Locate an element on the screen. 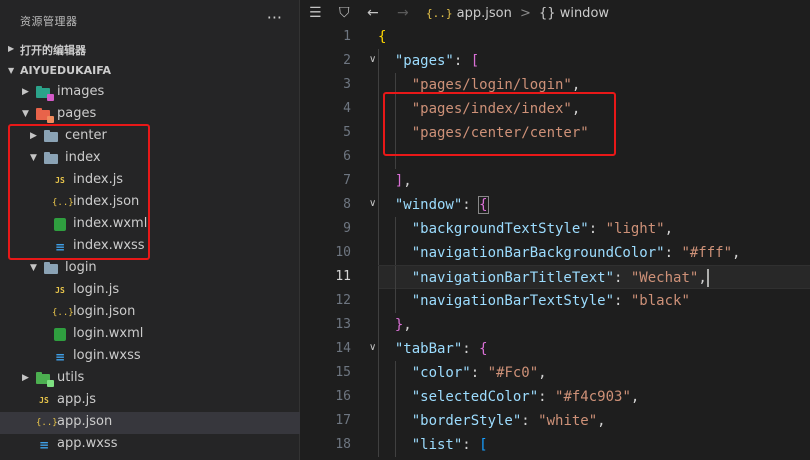 The height and width of the screenshot is (460, 810). code-line: { is located at coordinates (594, 37).